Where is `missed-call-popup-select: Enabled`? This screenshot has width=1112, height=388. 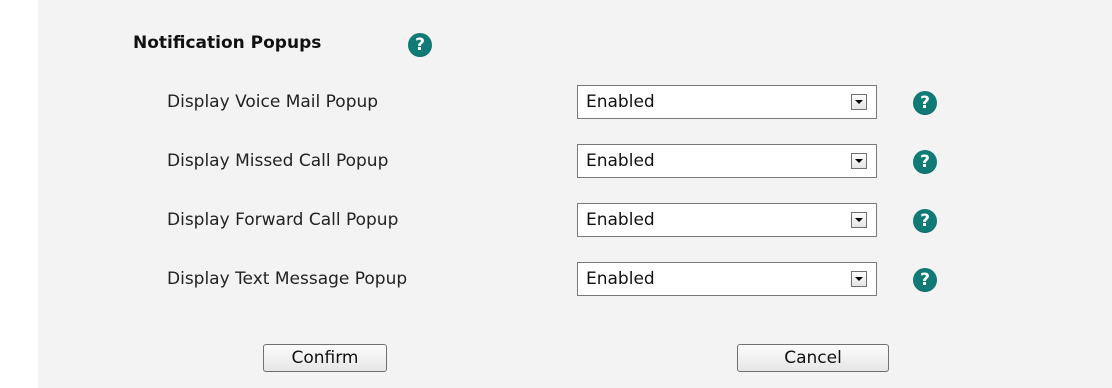
missed-call-popup-select: Enabled is located at coordinates (727, 161).